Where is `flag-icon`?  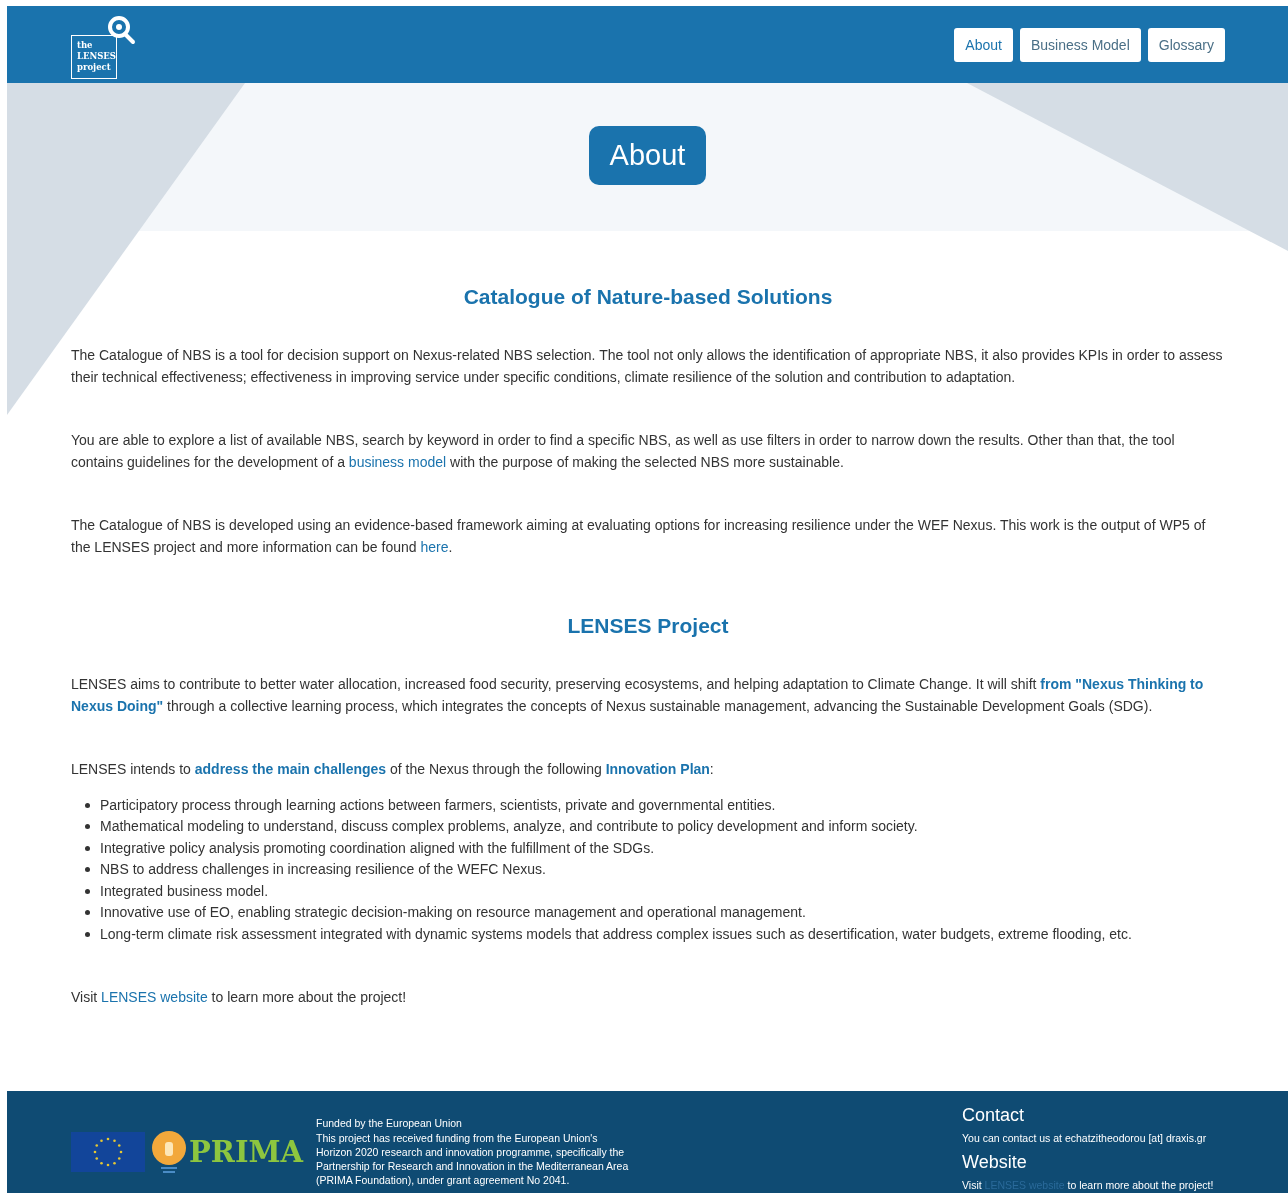 flag-icon is located at coordinates (108, 1152).